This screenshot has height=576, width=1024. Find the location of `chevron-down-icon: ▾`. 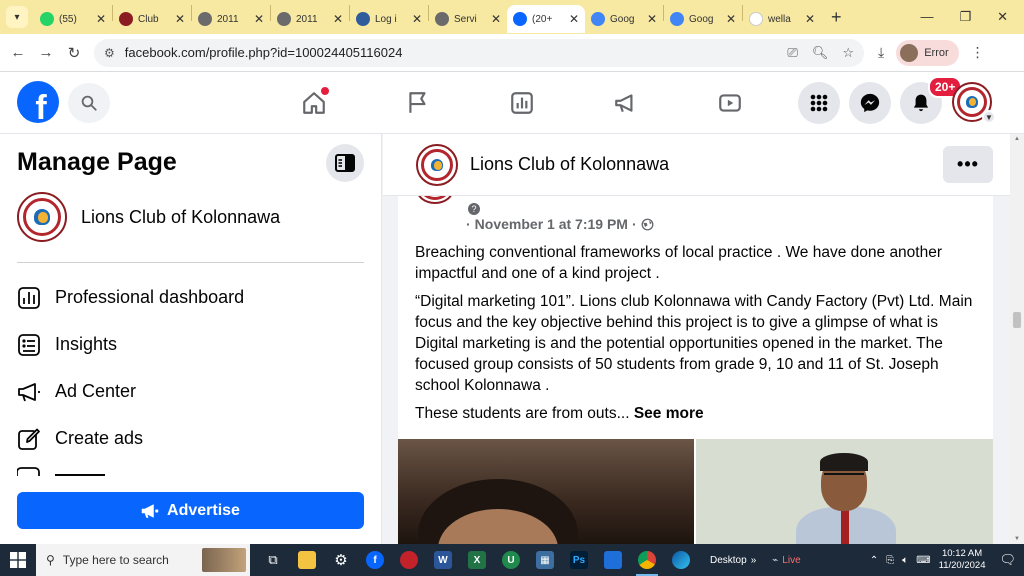

chevron-down-icon: ▾ is located at coordinates (17, 17).